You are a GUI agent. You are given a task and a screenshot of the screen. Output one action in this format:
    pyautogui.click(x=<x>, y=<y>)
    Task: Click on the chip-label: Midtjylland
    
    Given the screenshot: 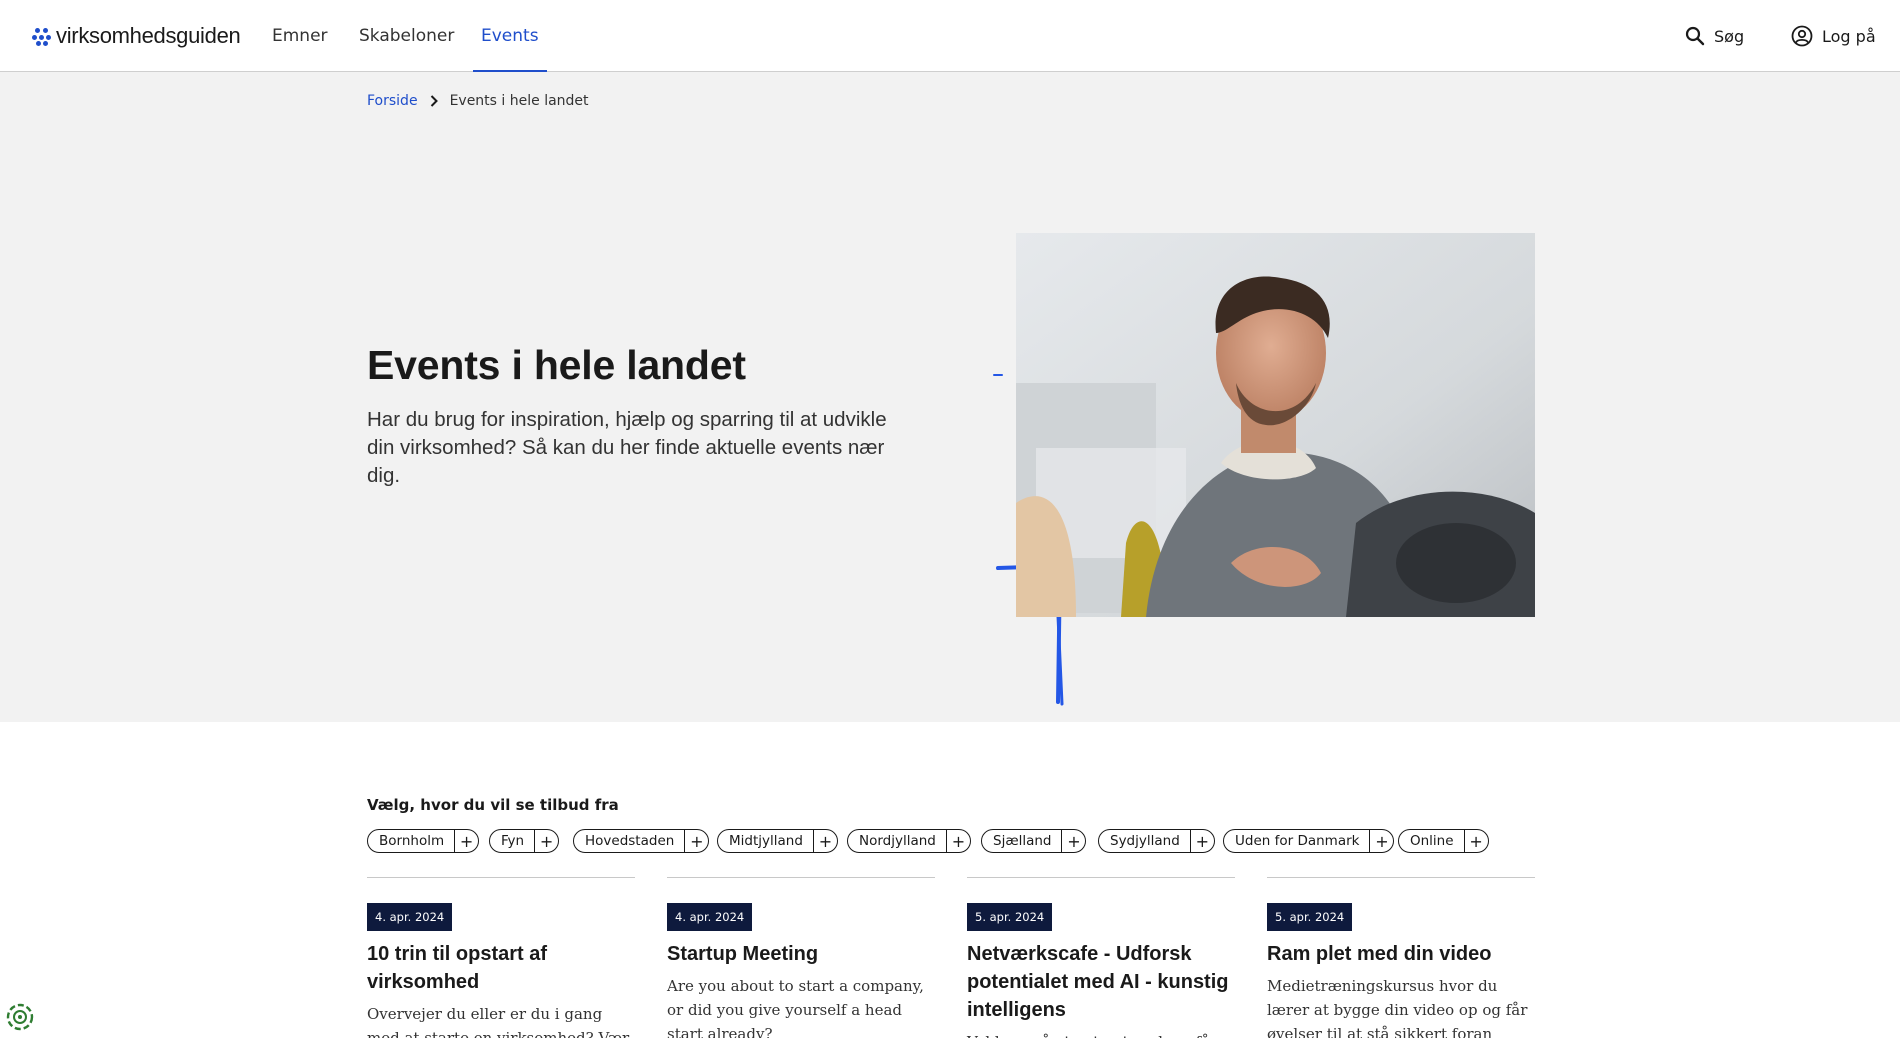 What is the action you would take?
    pyautogui.click(x=766, y=841)
    